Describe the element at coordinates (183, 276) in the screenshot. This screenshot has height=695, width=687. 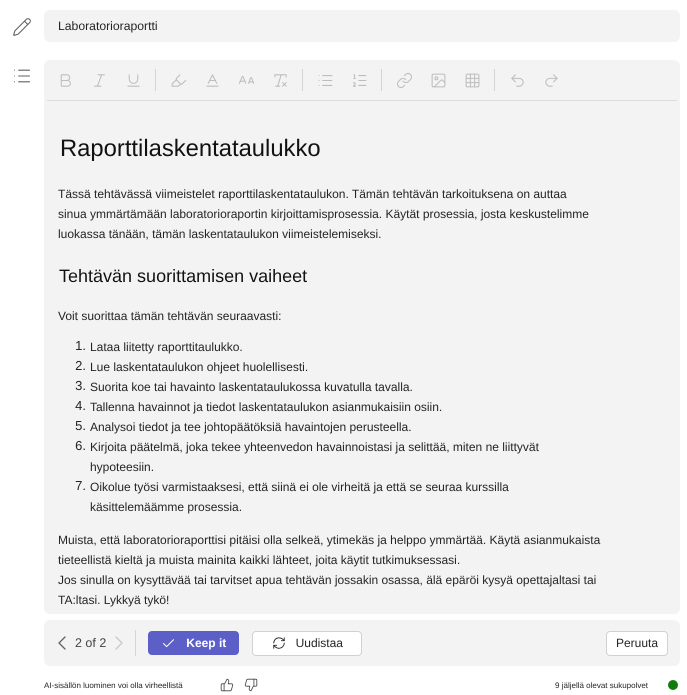
I see `section-heading: Tehtävän suorittamisen vaiheet` at that location.